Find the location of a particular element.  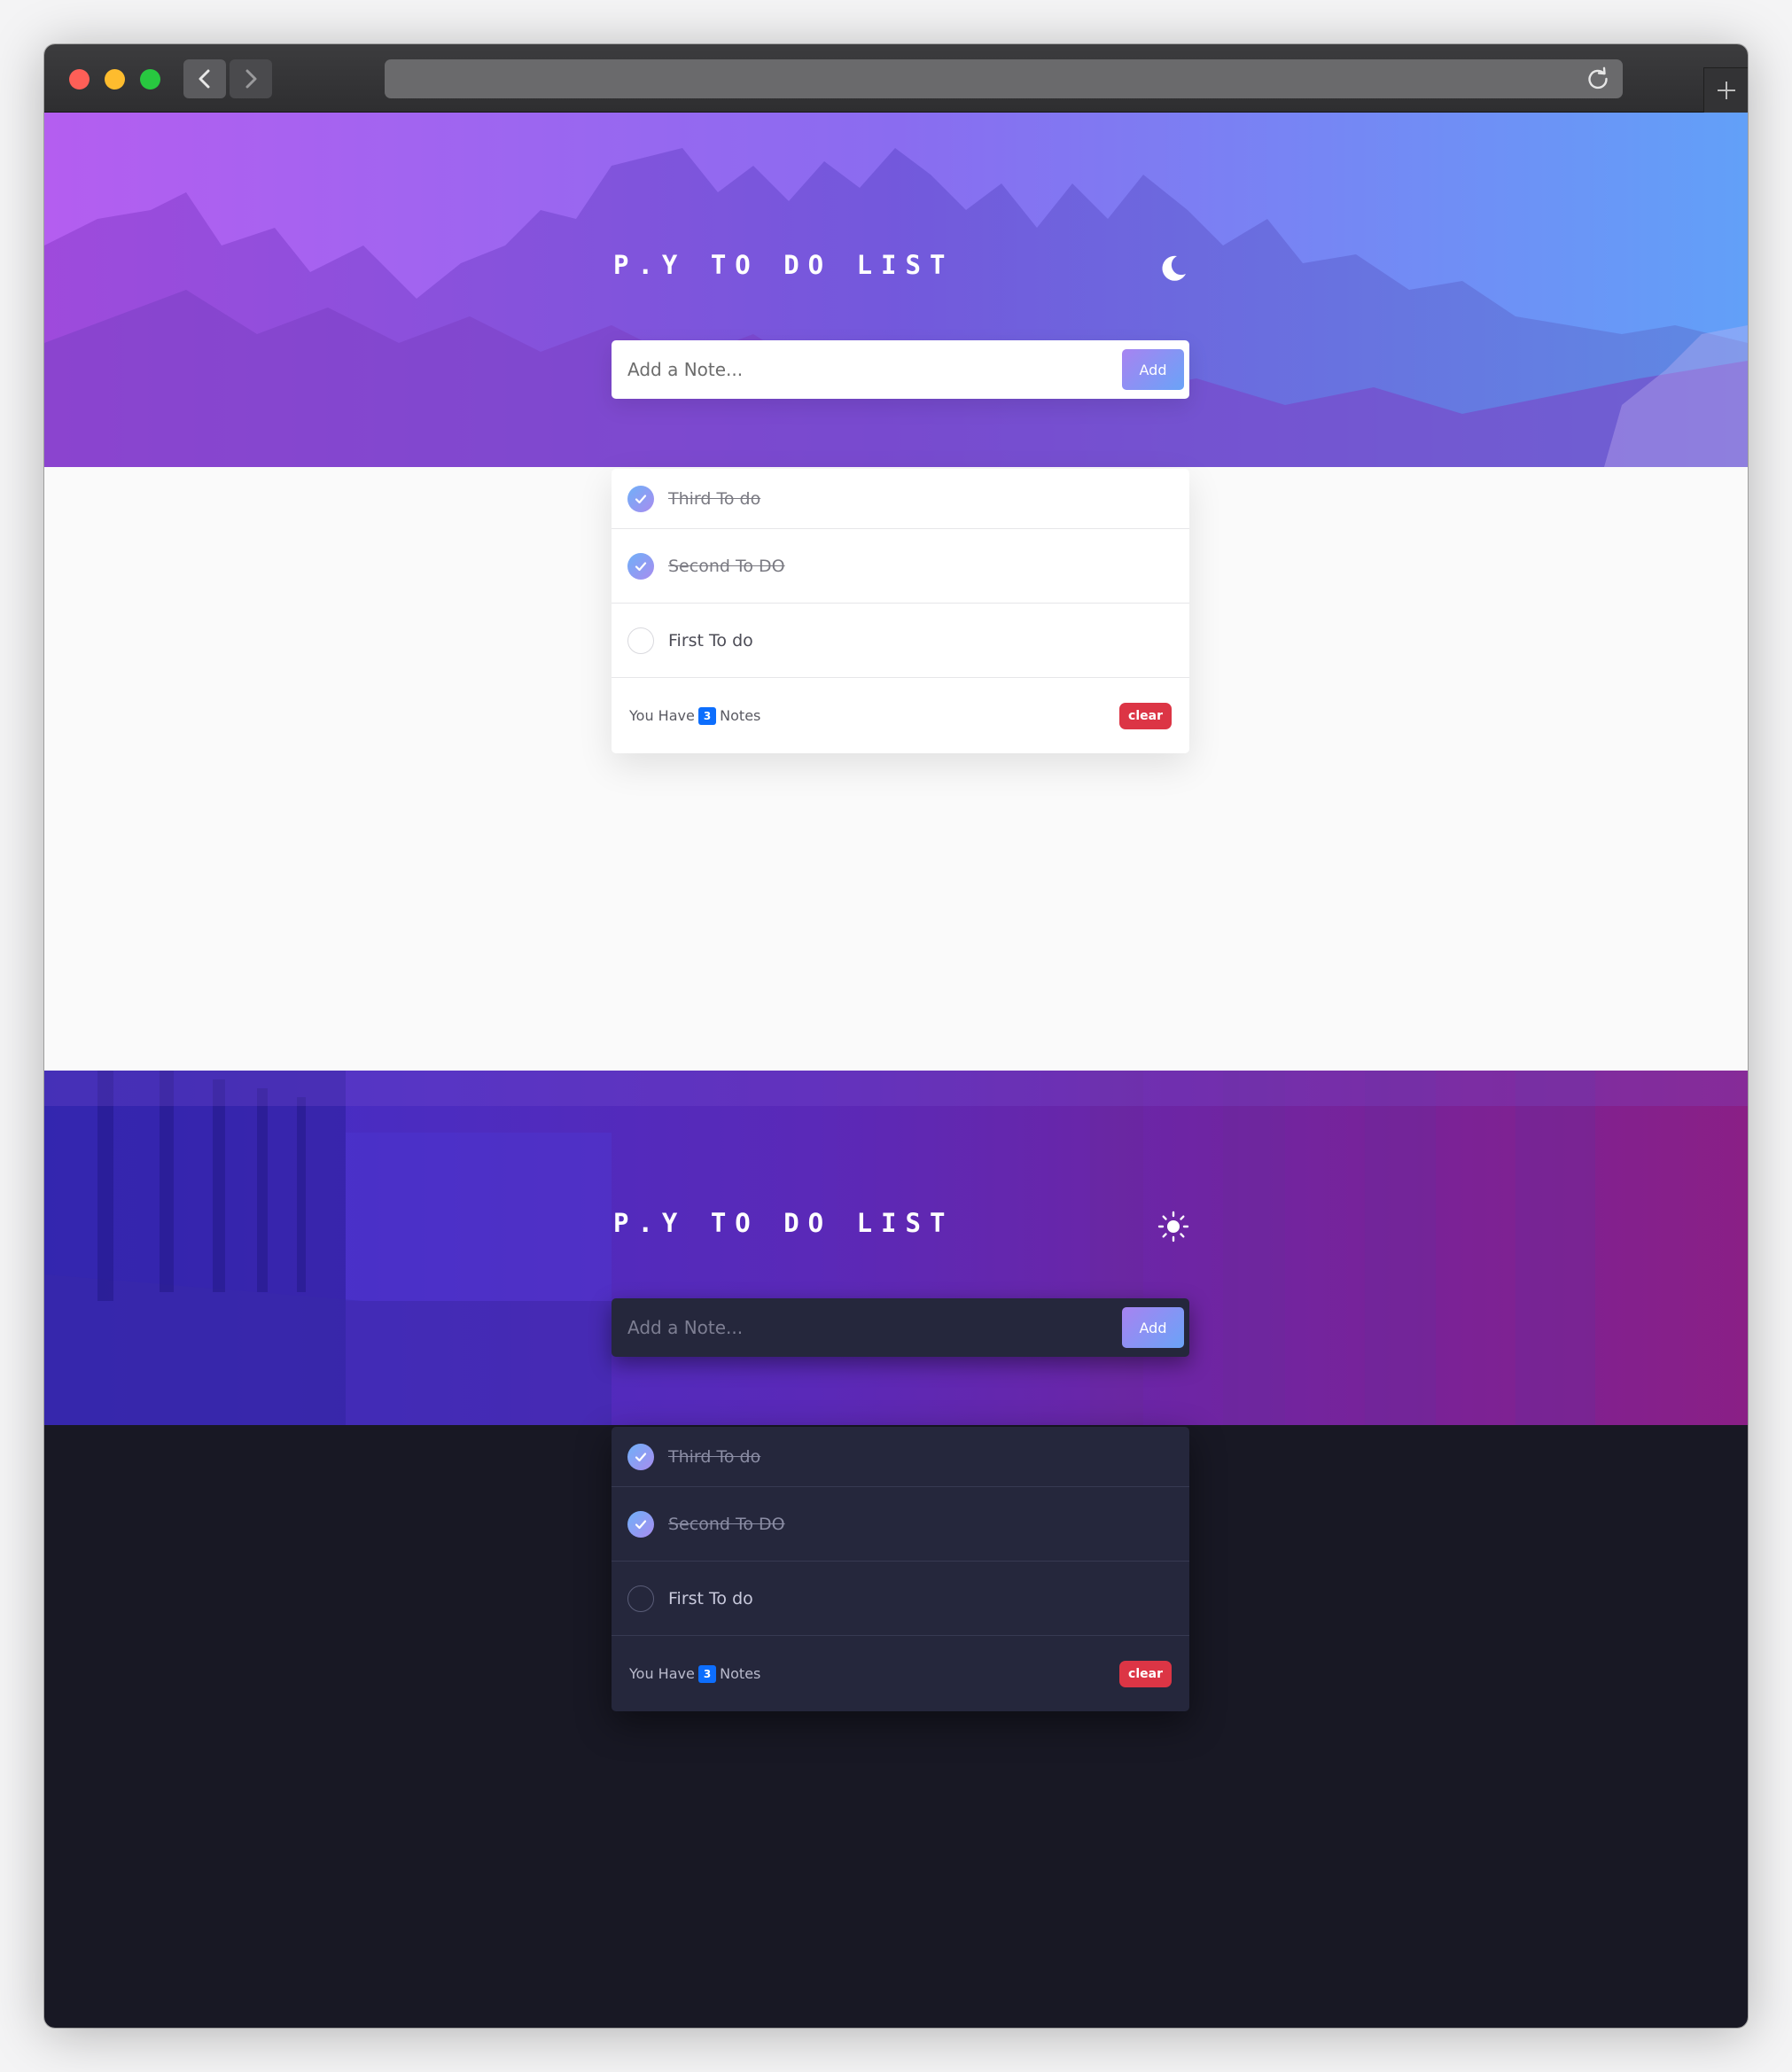

back-button is located at coordinates (204, 78).